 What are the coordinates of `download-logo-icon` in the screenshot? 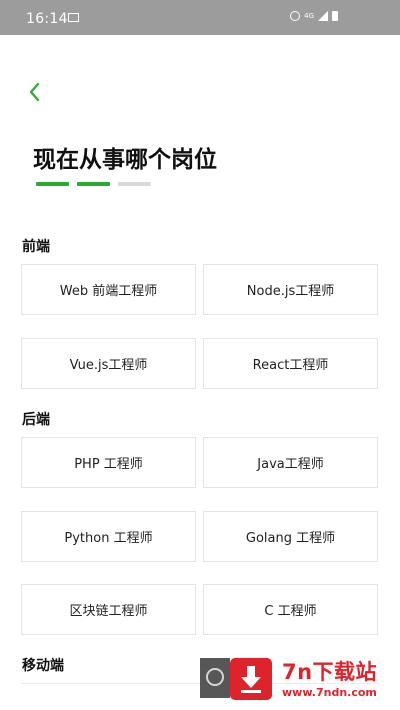 It's located at (251, 679).